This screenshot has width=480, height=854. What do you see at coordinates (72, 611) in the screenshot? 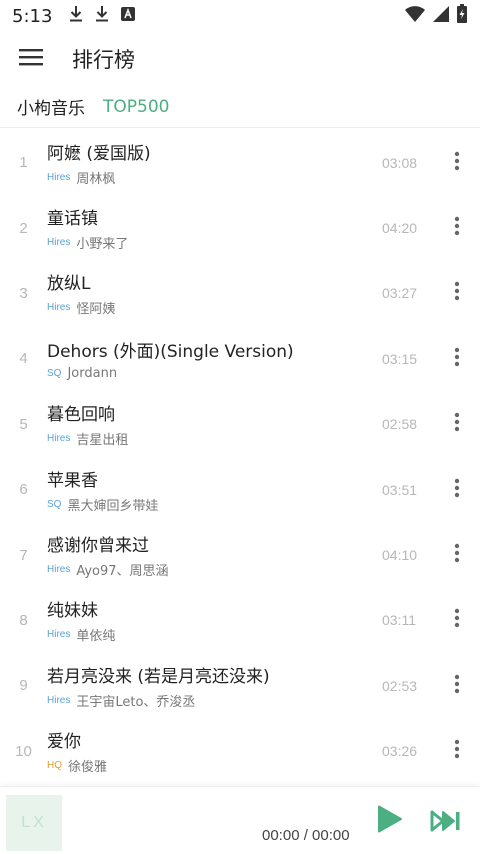
I see `song-title: 纯妹妹` at bounding box center [72, 611].